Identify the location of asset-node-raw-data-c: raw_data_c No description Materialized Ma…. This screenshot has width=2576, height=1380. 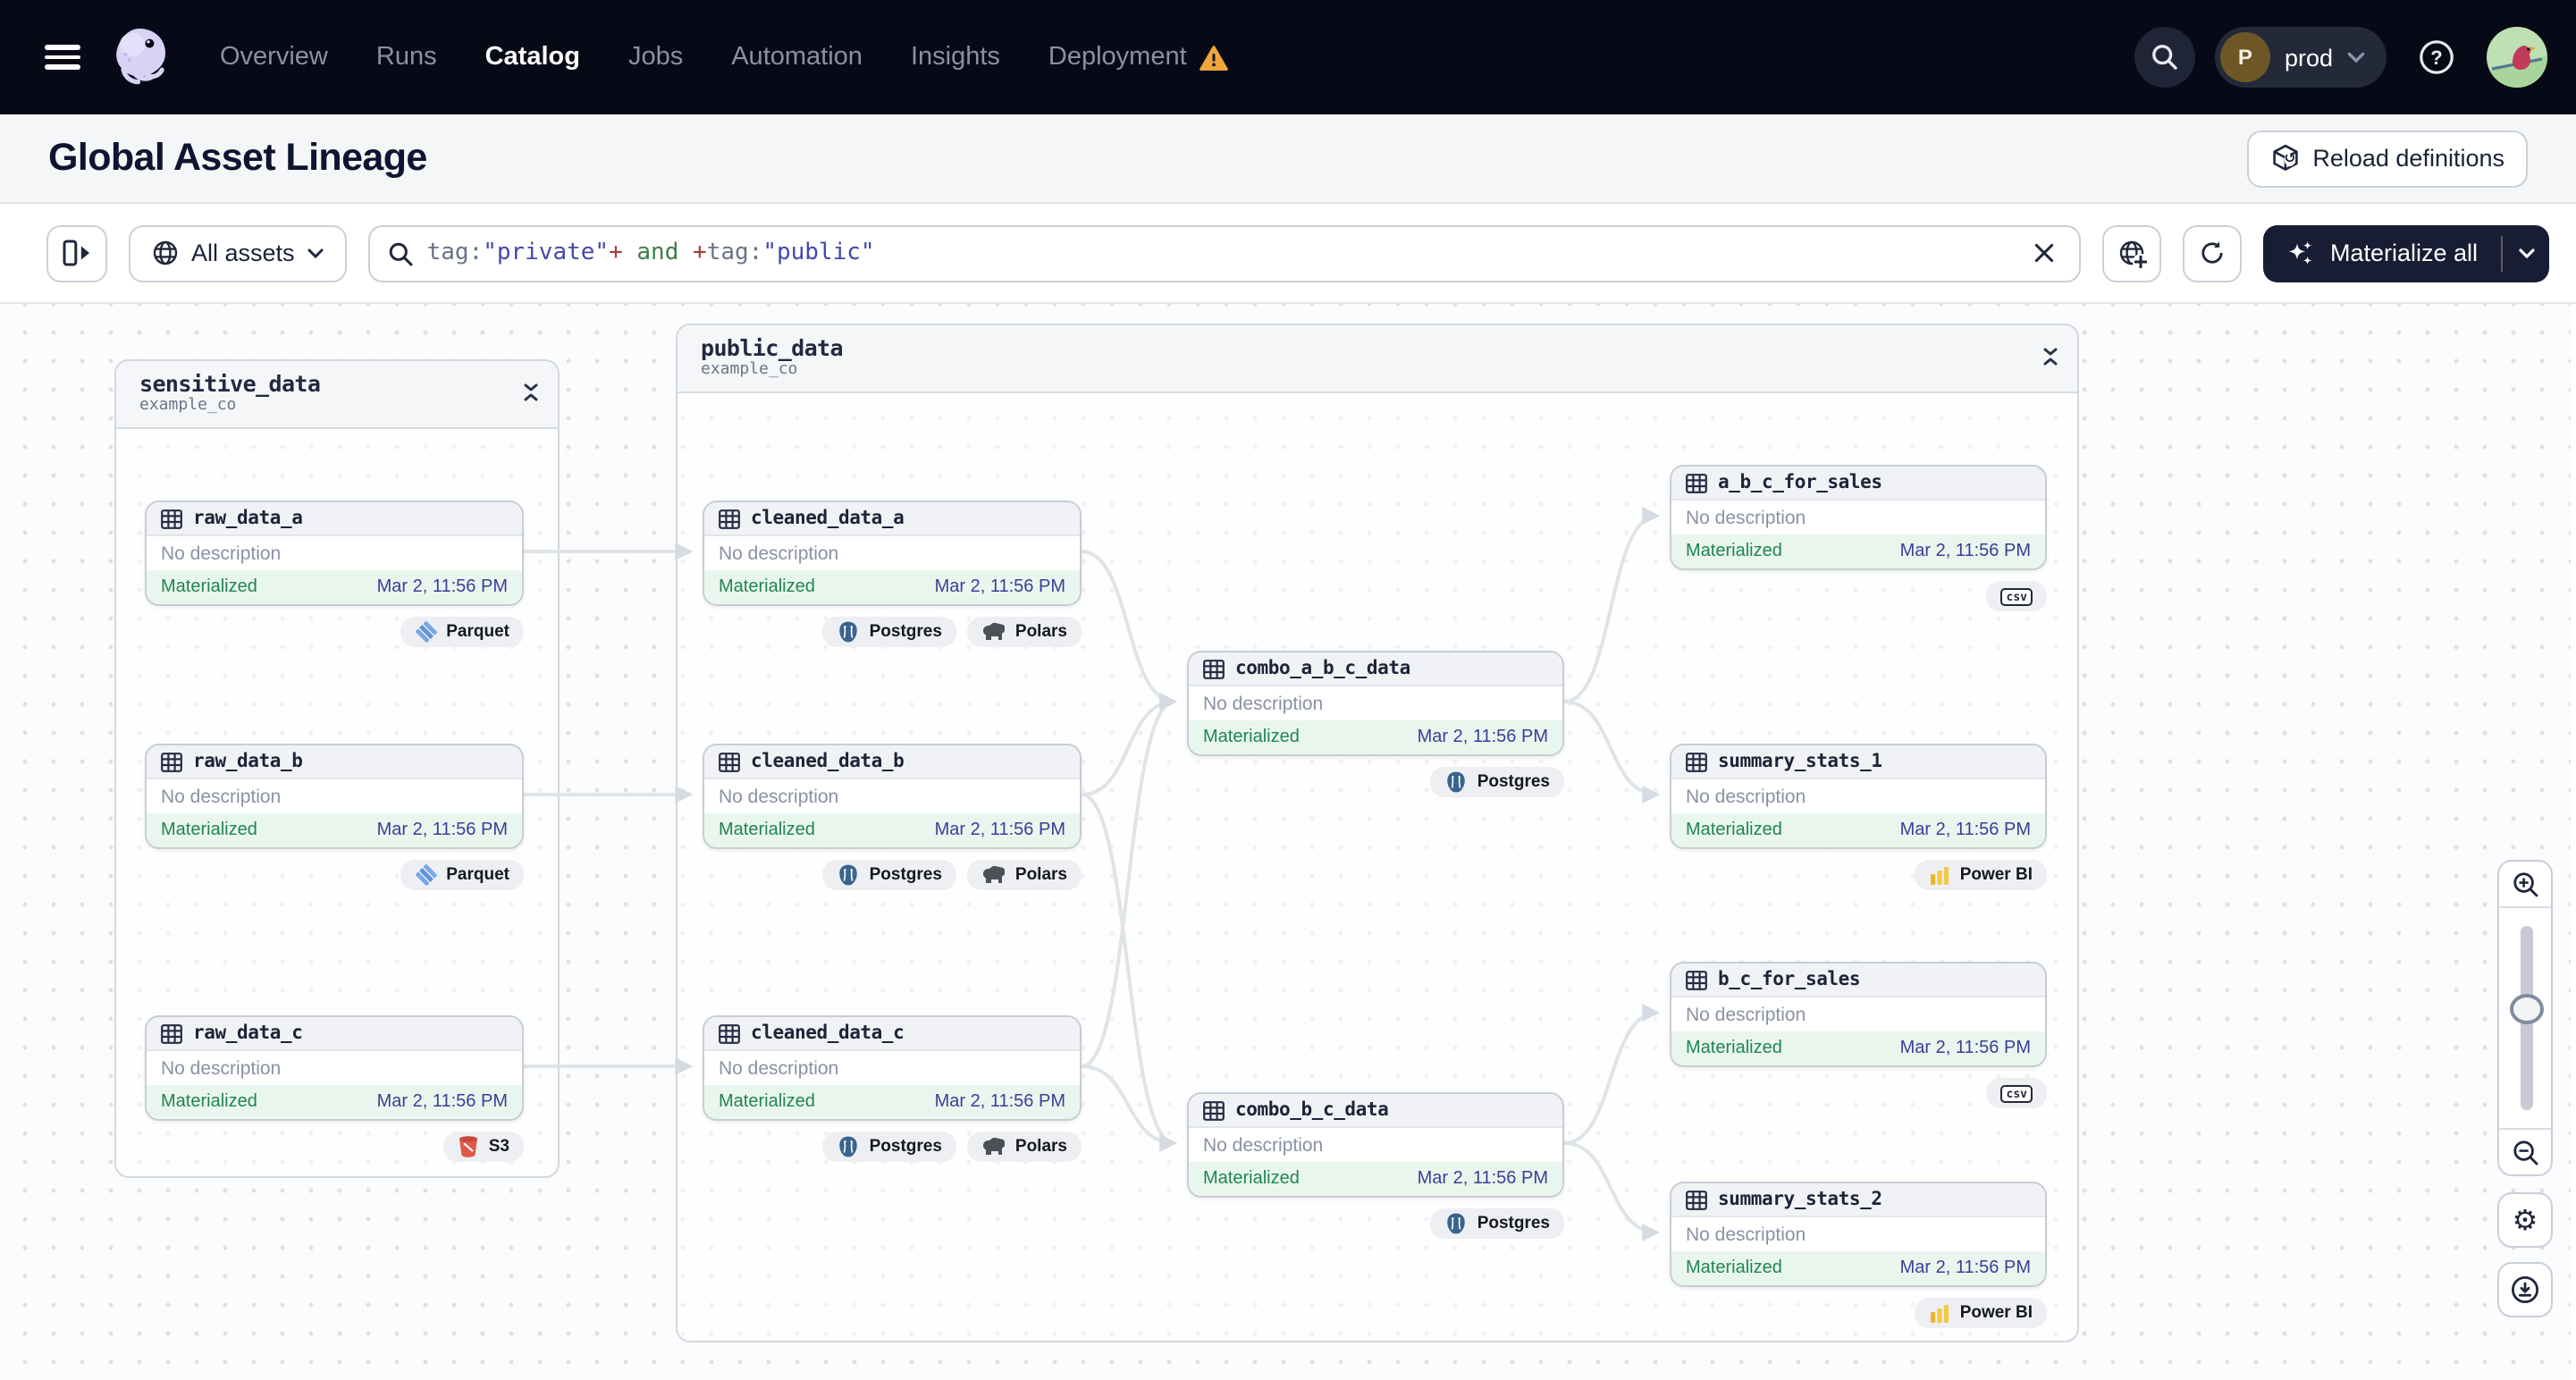
(335, 1068).